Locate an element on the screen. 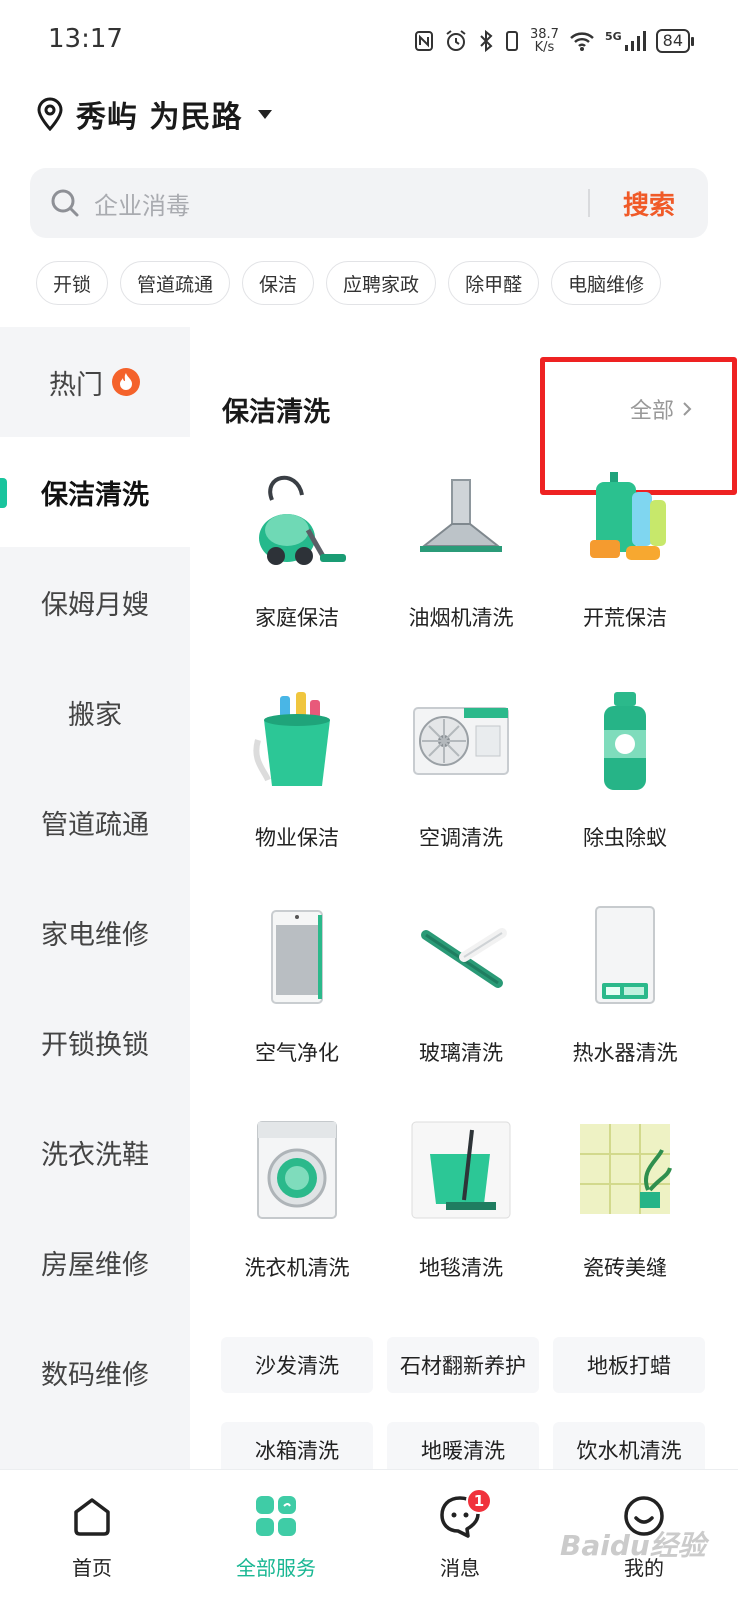 The width and height of the screenshot is (738, 1600). service-item: 热水器清洗 is located at coordinates (625, 1010).